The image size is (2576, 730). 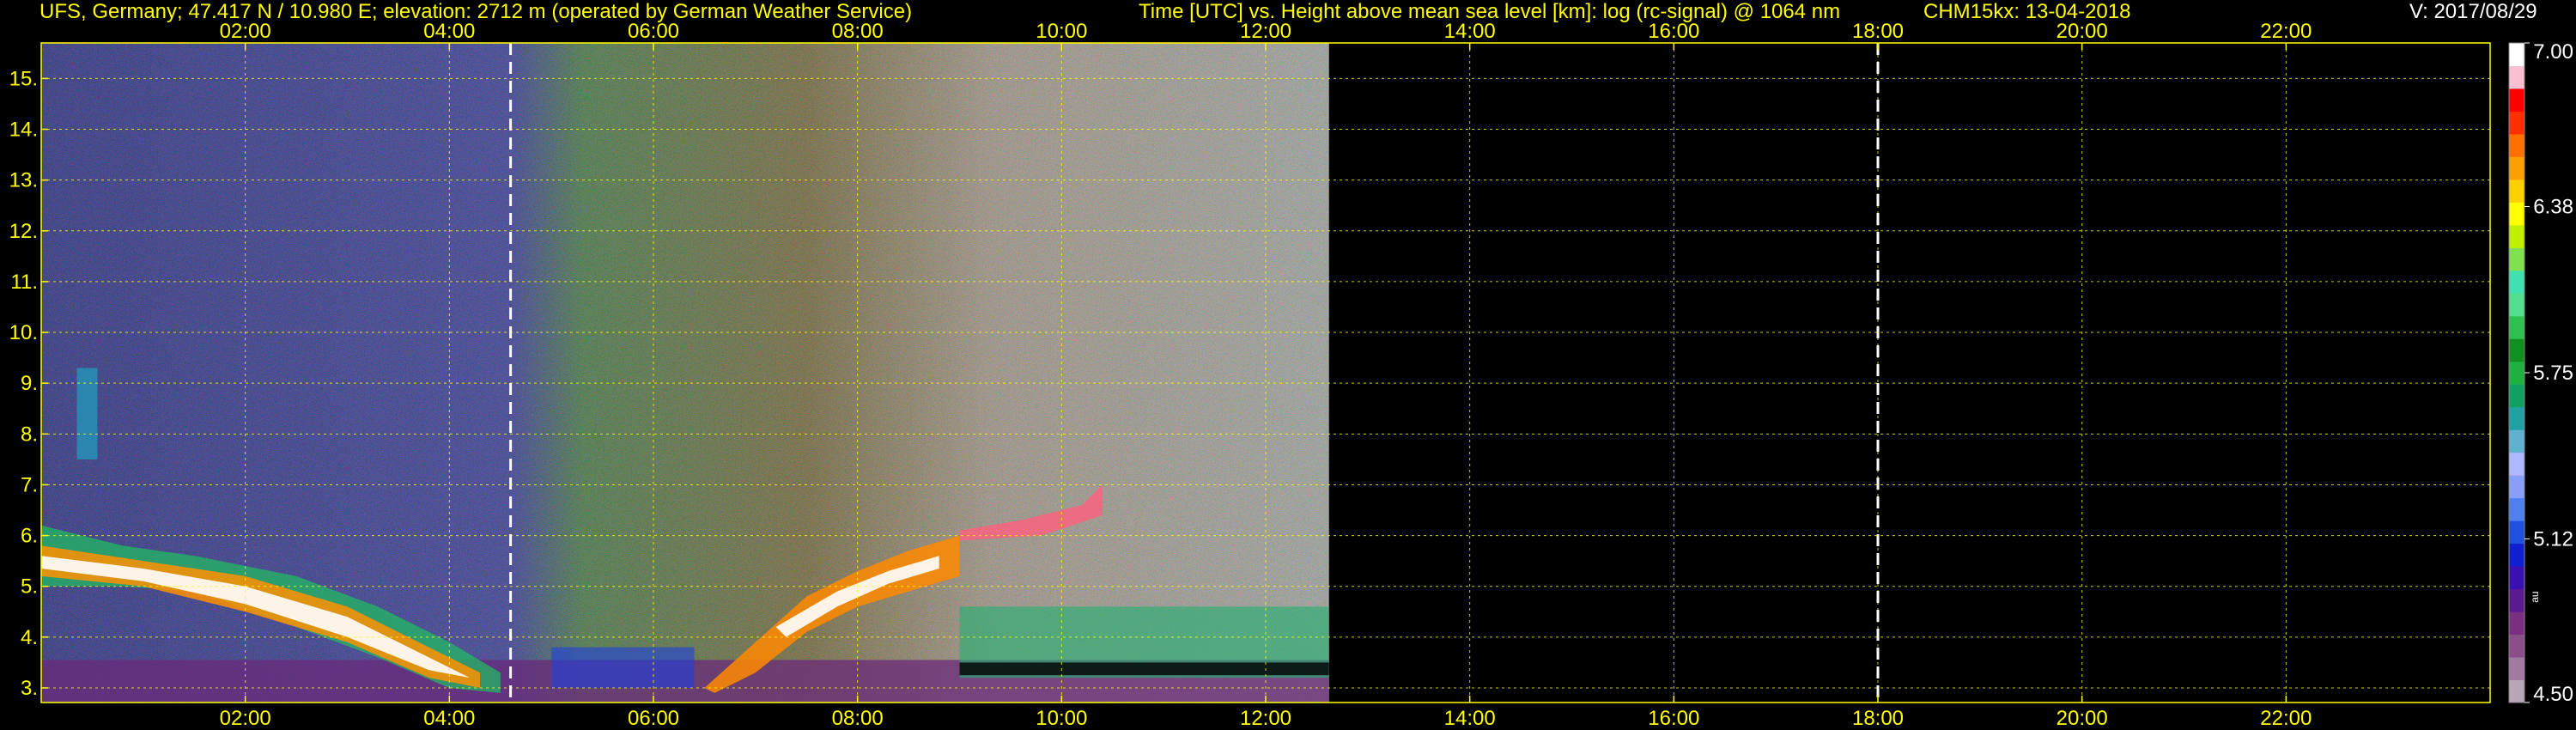 What do you see at coordinates (1061, 718) in the screenshot?
I see `x-tick-label-bottom: 10:00` at bounding box center [1061, 718].